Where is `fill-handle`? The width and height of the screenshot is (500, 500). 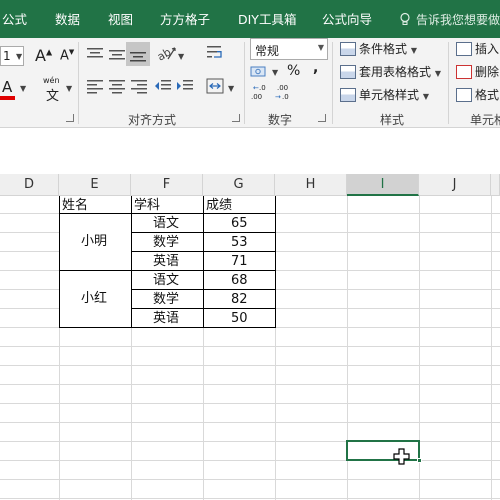 fill-handle is located at coordinates (419, 460).